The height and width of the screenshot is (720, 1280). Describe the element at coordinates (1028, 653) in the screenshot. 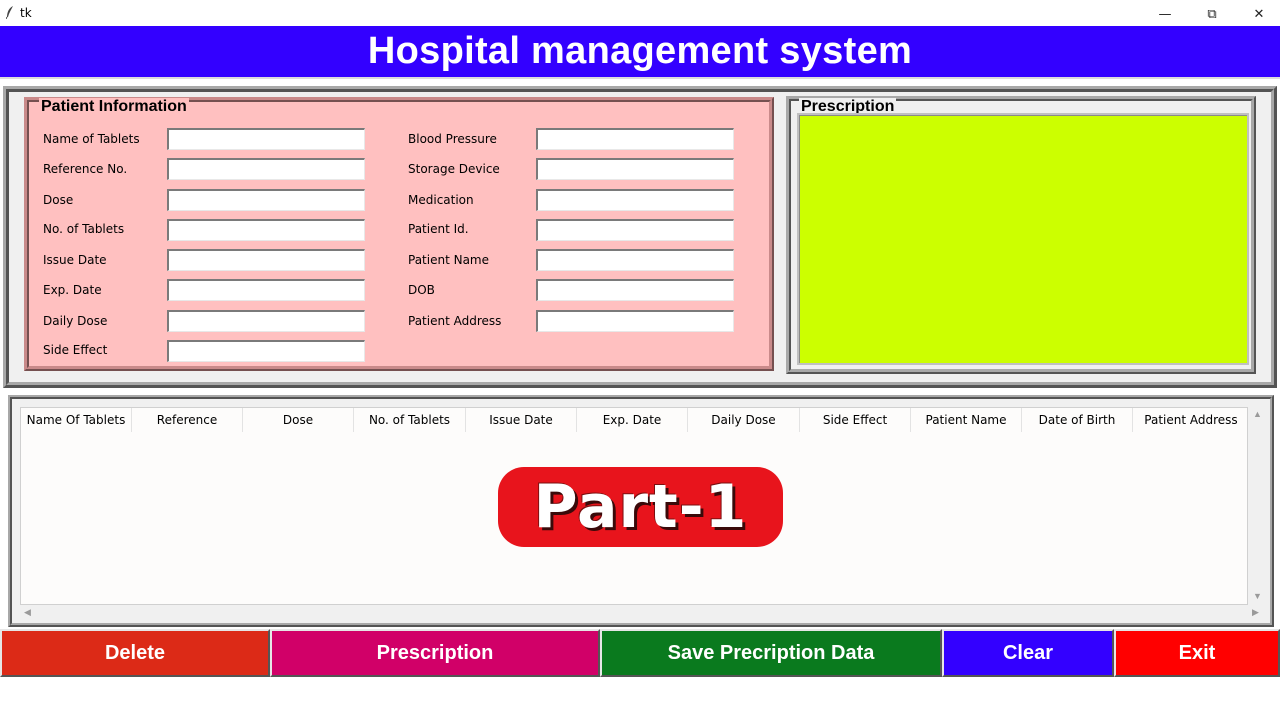

I see `clear-button: Clear` at that location.